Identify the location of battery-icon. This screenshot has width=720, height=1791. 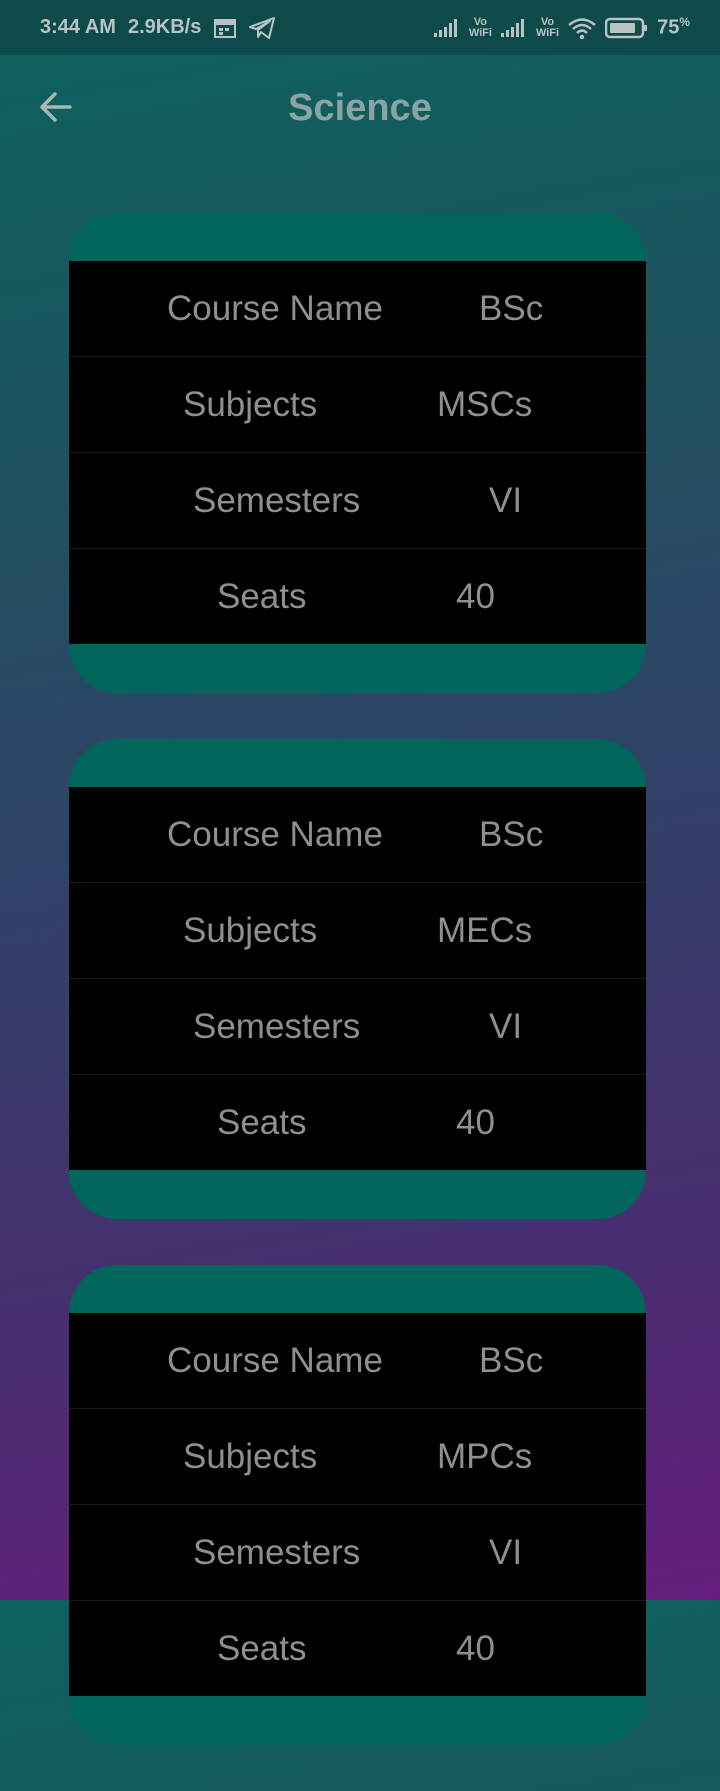
(627, 28).